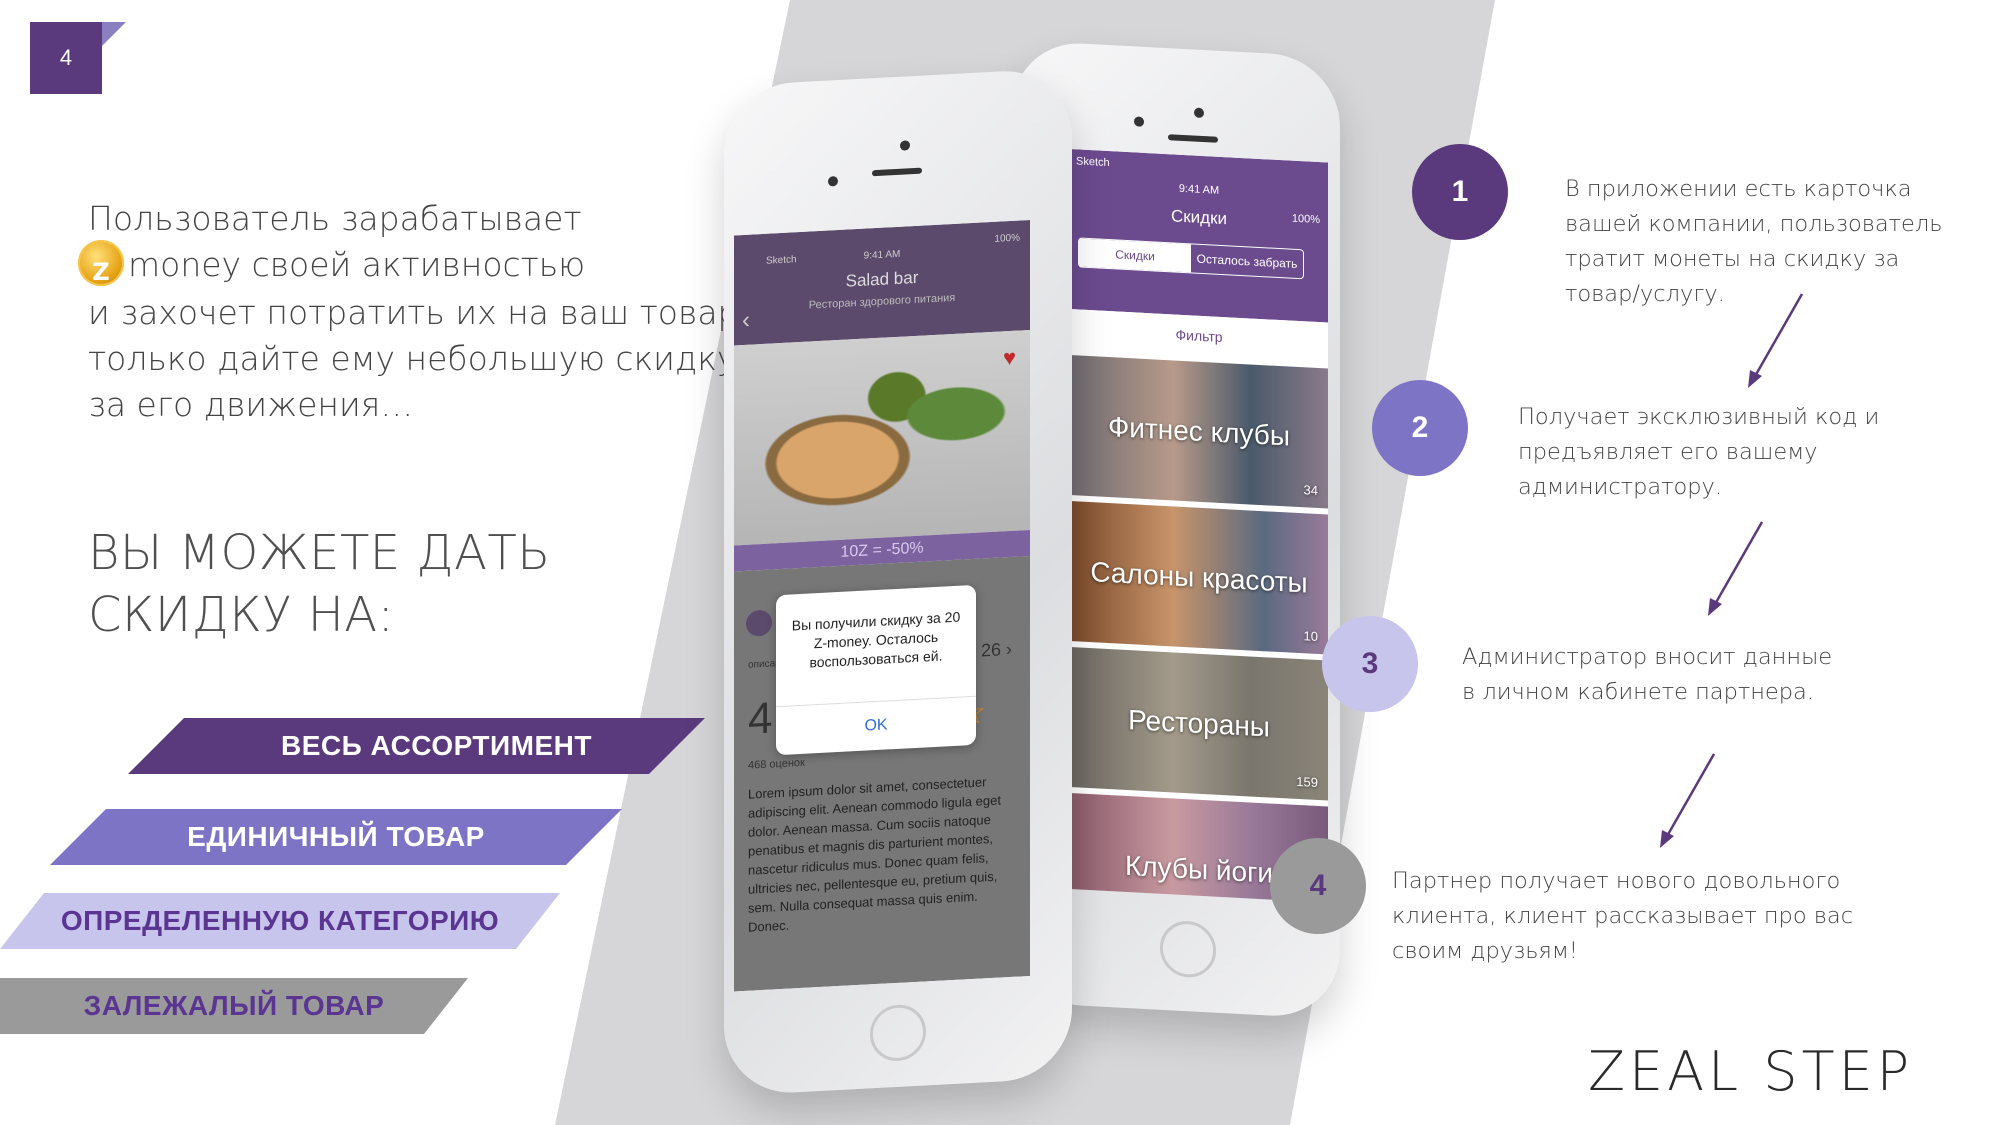 The image size is (2000, 1125). I want to click on step-line: В приложении есть карточка, so click(1738, 189).